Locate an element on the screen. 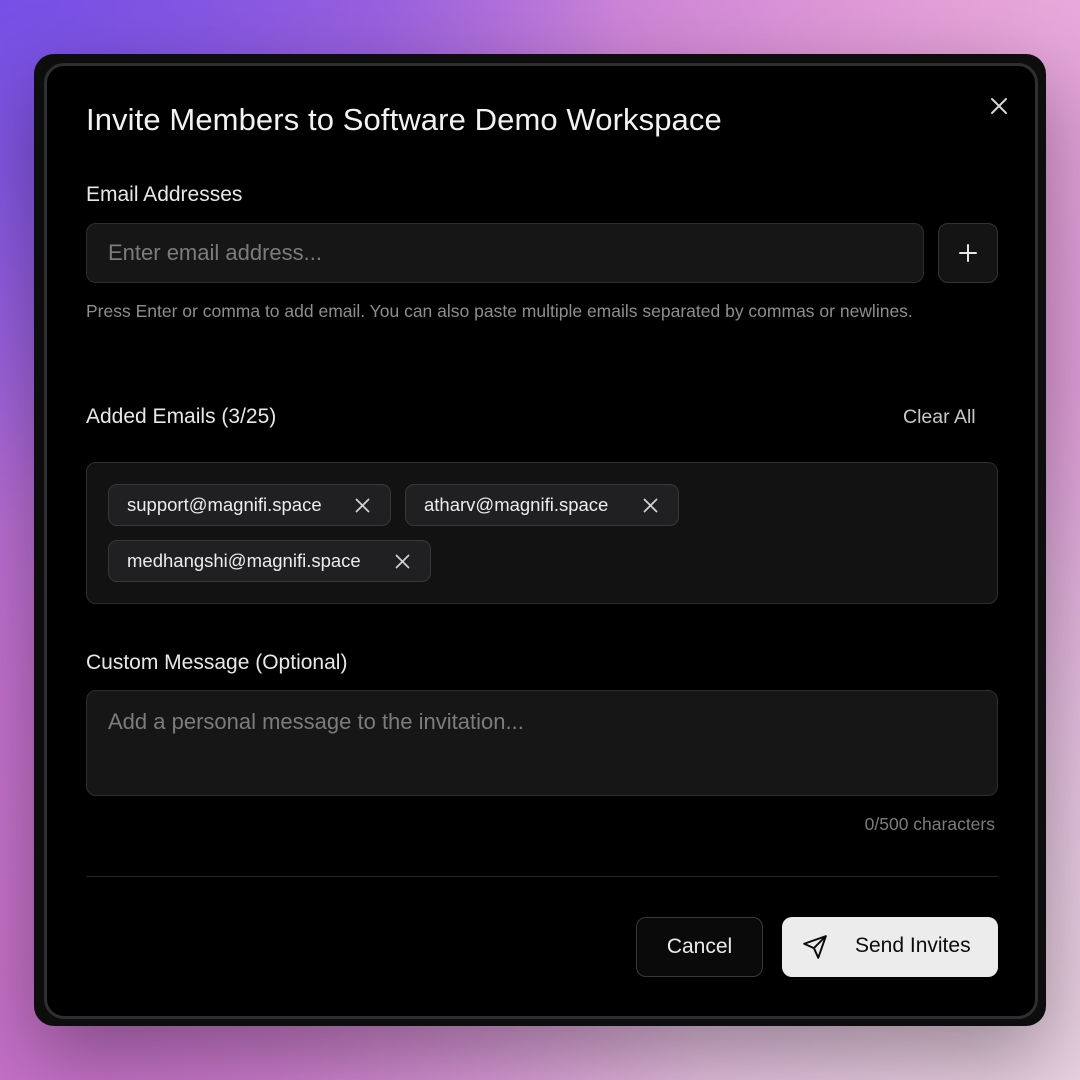  email-chip-label: atharv@magnifi.space is located at coordinates (516, 504).